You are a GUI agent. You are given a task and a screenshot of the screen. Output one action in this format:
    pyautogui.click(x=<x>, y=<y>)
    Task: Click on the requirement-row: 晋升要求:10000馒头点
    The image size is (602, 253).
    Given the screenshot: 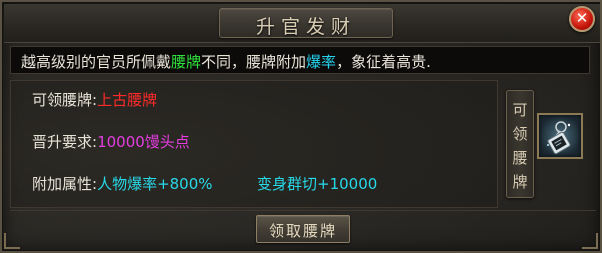 What is the action you would take?
    pyautogui.click(x=111, y=141)
    